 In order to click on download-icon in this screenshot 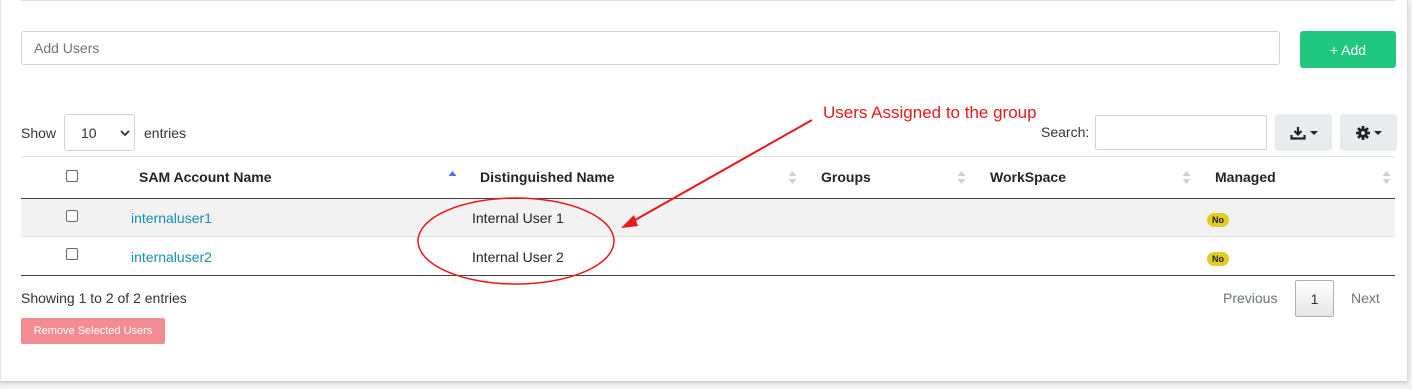, I will do `click(1297, 133)`.